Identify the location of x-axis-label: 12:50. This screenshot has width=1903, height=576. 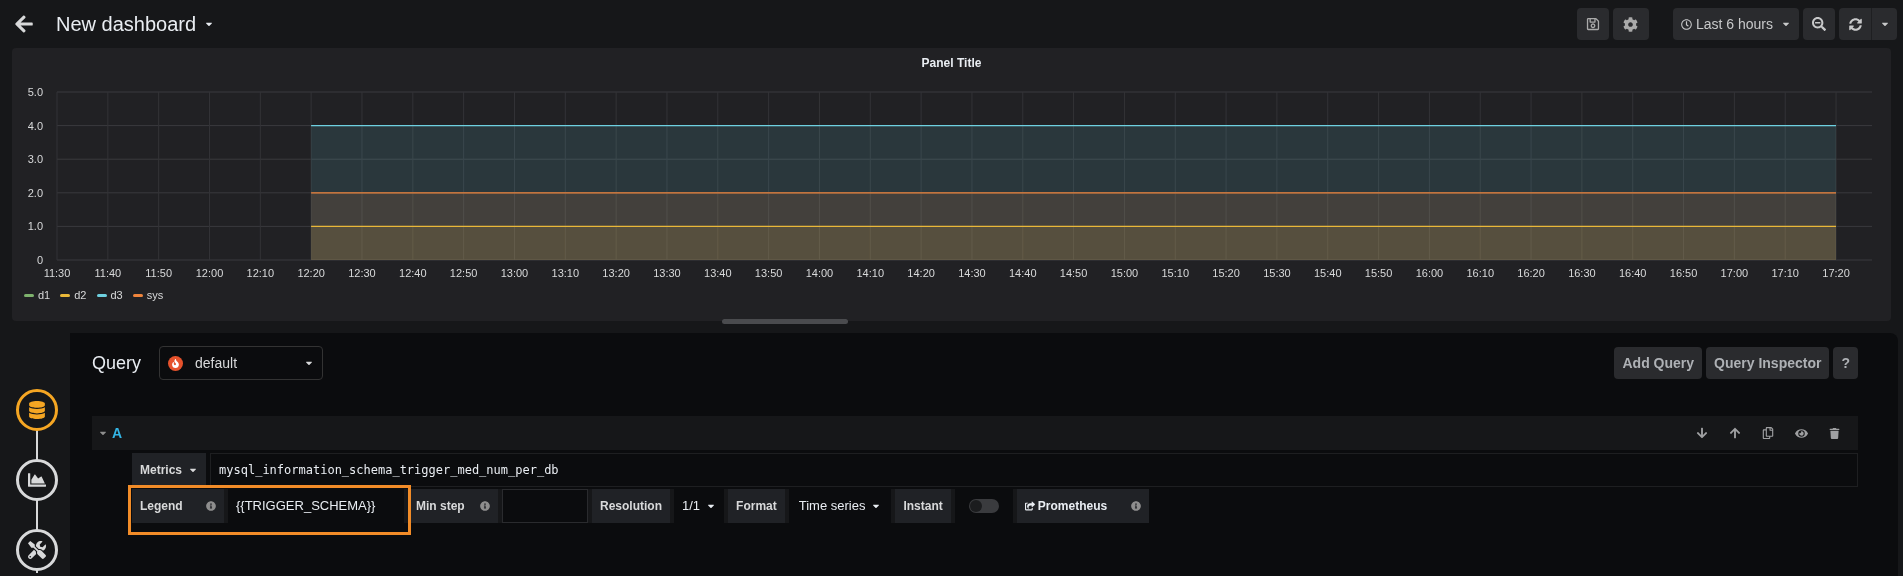
(463, 273).